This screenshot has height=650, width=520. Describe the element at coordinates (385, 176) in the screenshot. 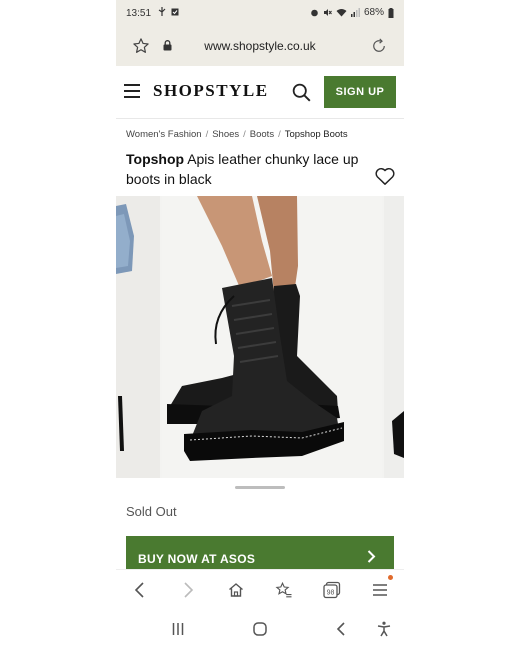

I see `heart-icon` at that location.